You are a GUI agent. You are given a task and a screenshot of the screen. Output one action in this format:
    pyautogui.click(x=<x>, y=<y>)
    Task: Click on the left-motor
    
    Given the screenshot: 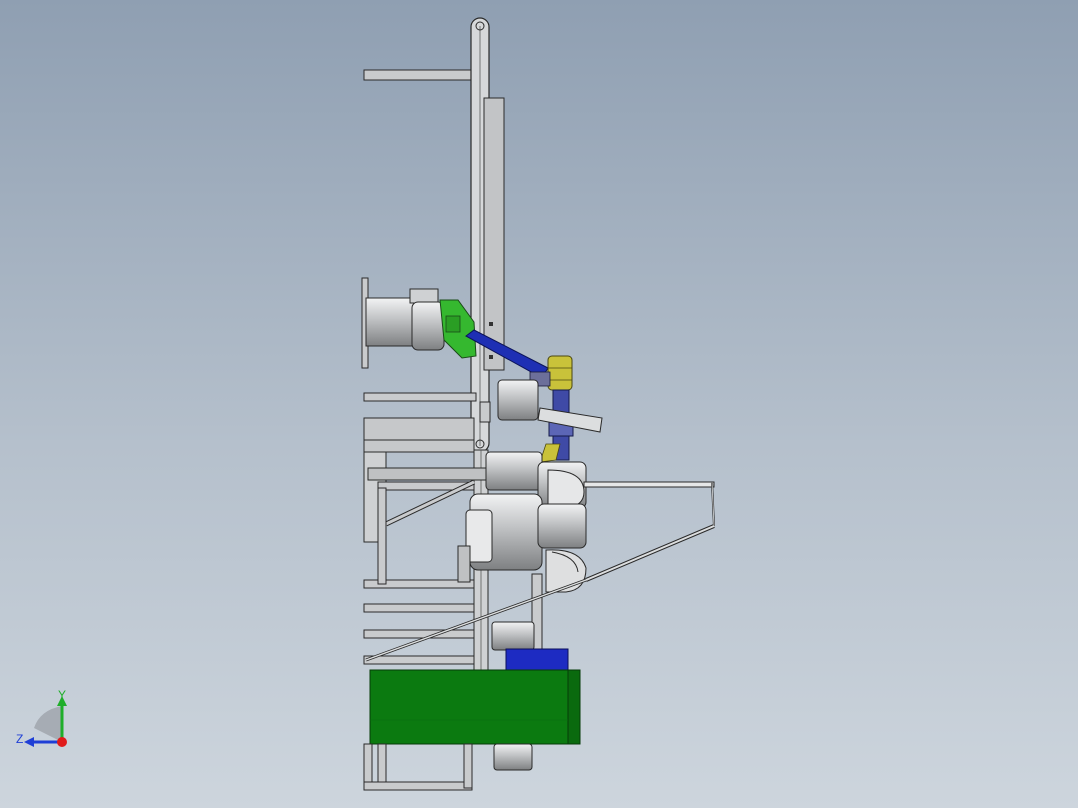 What is the action you would take?
    pyautogui.click(x=403, y=323)
    